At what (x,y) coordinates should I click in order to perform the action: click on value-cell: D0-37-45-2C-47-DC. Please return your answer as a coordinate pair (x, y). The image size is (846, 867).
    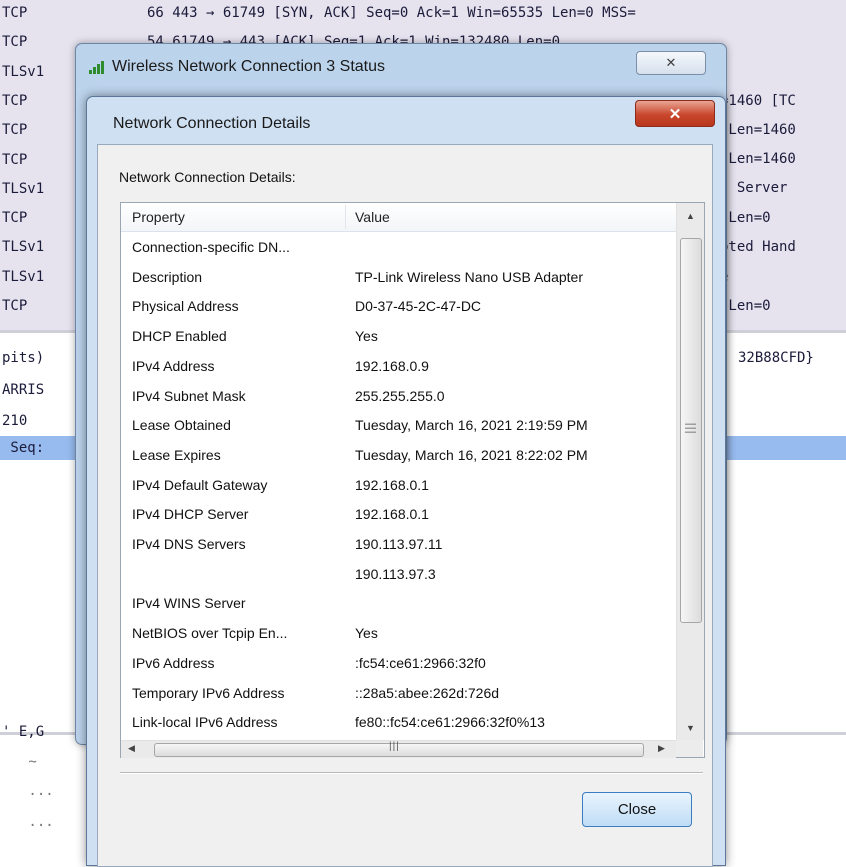
    Looking at the image, I should click on (418, 306).